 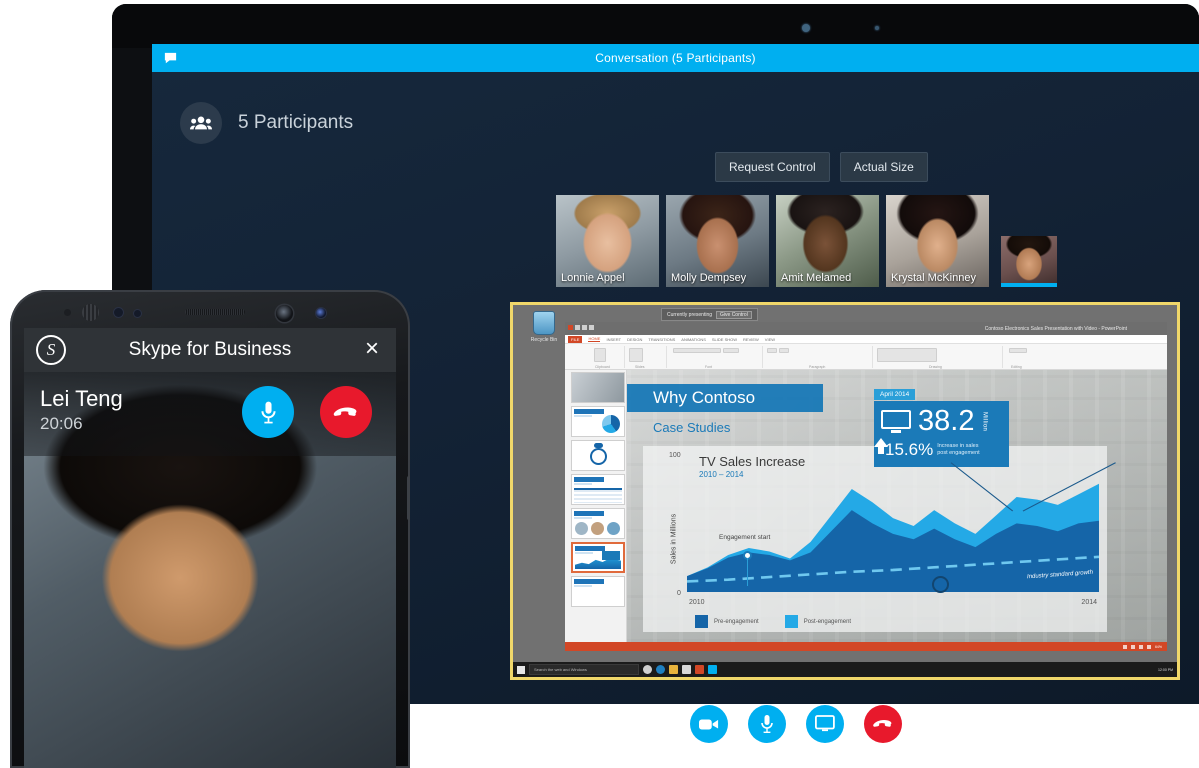 I want to click on close-icon: ×, so click(x=372, y=349).